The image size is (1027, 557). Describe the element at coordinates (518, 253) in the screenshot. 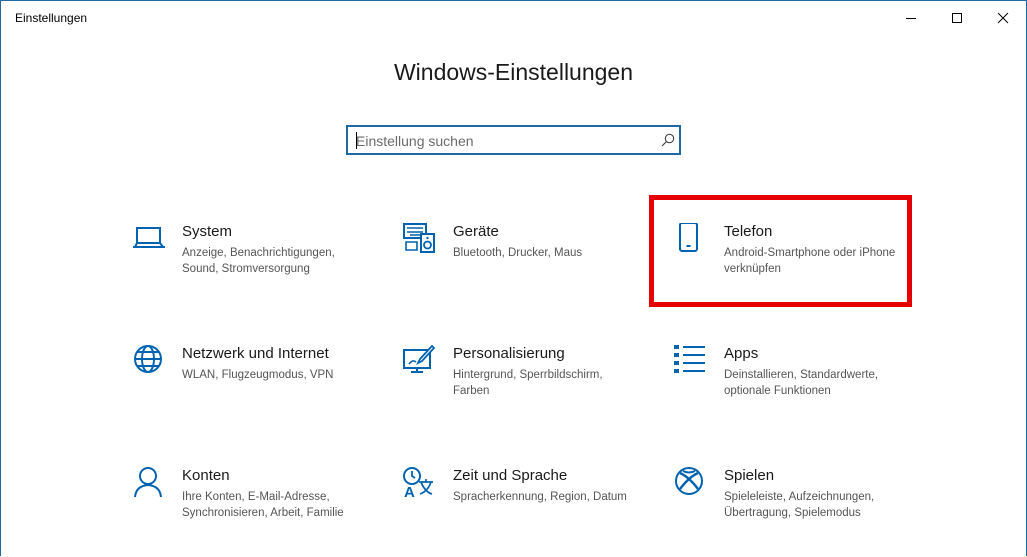

I see `tile-description: Bluetooth, Drucker, Maus` at that location.